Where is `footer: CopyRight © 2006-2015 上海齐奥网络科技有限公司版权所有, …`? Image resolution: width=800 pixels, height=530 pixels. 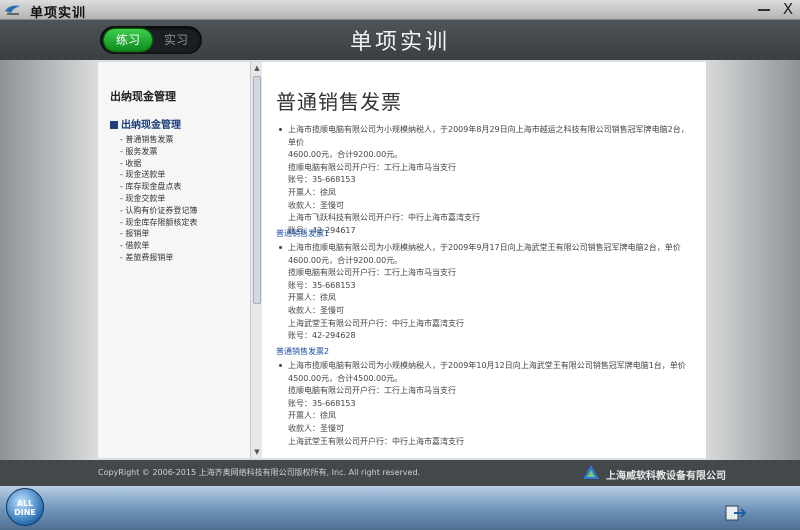 footer: CopyRight © 2006-2015 上海齐奥网络科技有限公司版权所有, … is located at coordinates (400, 473).